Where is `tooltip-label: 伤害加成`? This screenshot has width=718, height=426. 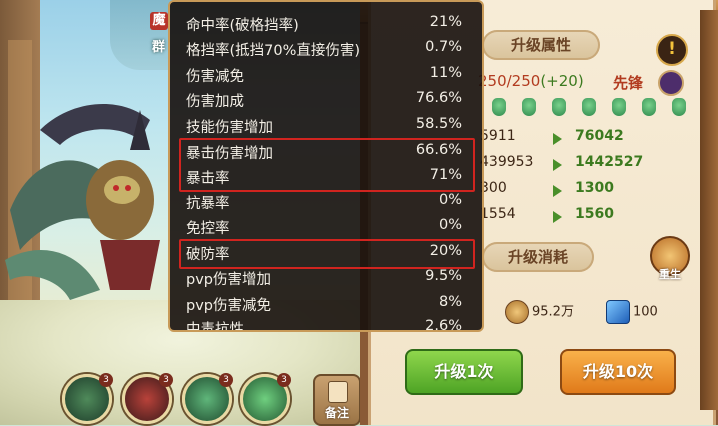
tooltip-label: 伤害加成 is located at coordinates (215, 102).